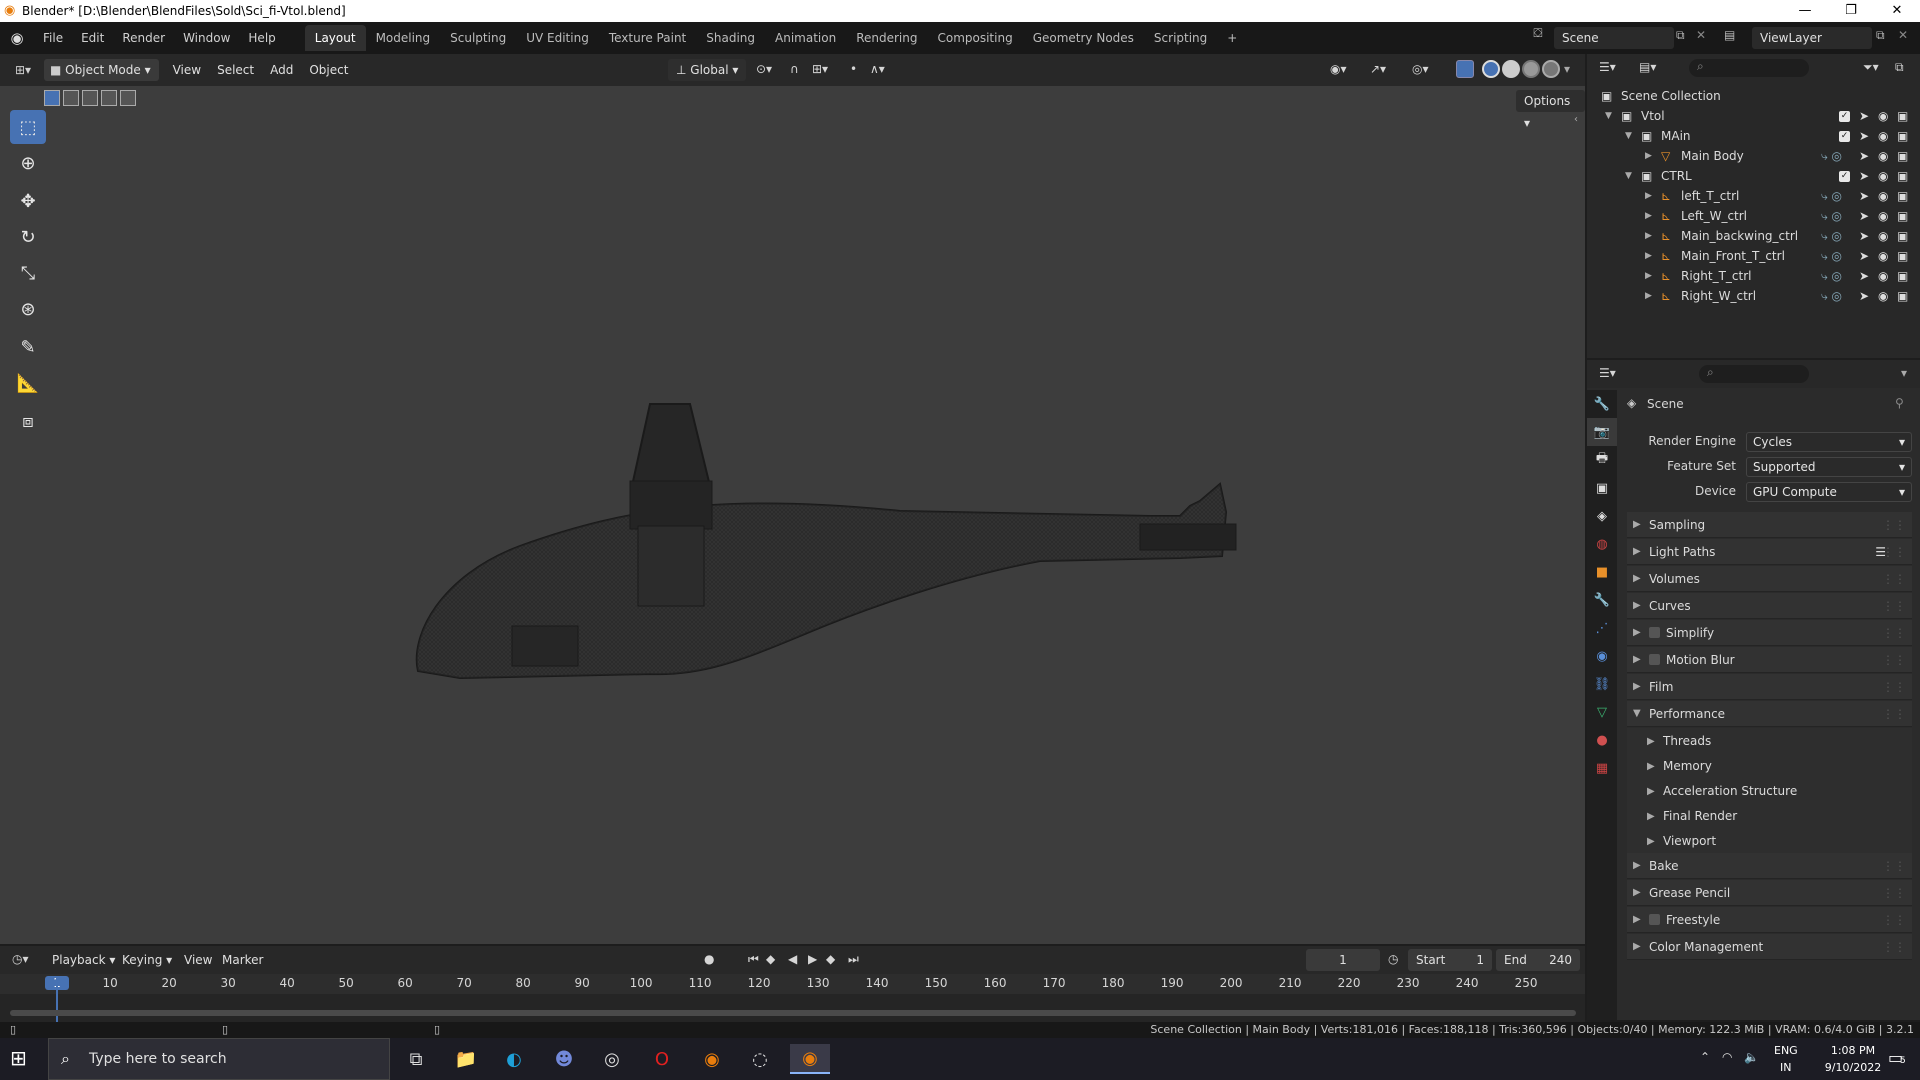 The width and height of the screenshot is (1920, 1080). What do you see at coordinates (760, 1059) in the screenshot?
I see `obs-icon: ◌` at bounding box center [760, 1059].